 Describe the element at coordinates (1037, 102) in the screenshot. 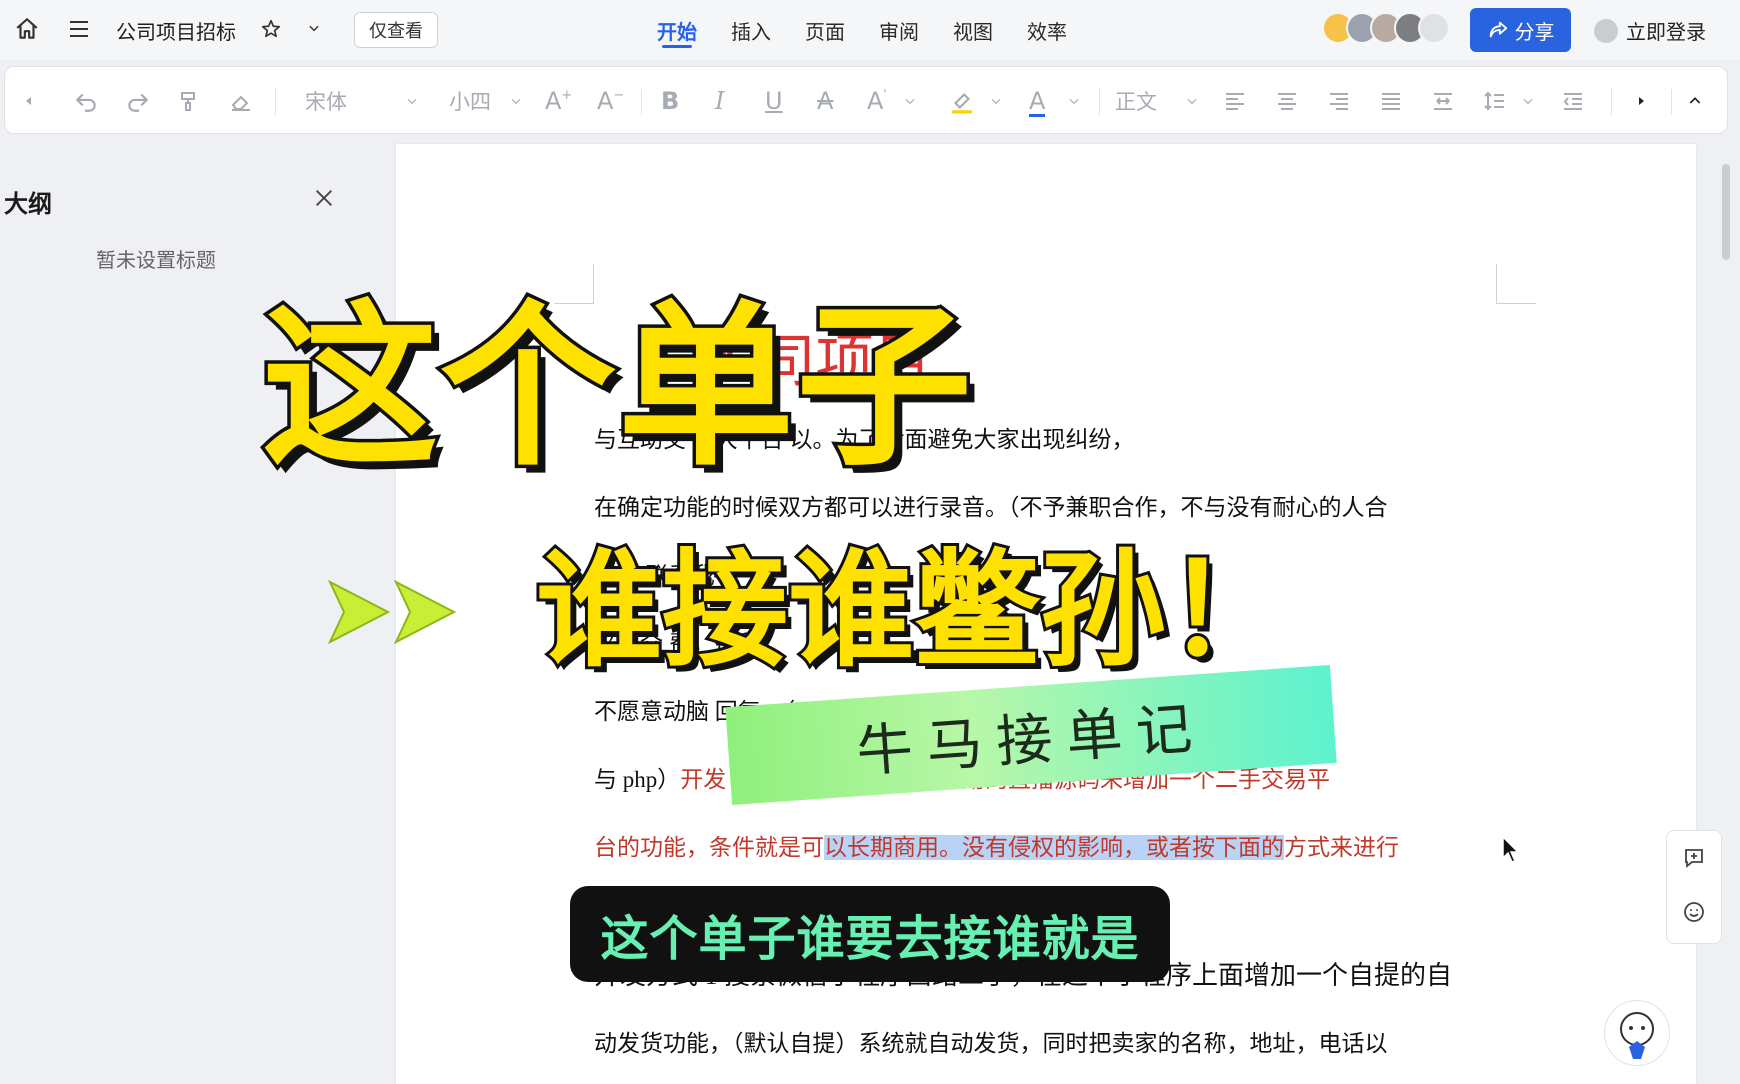

I see `font-color-icon: A` at that location.